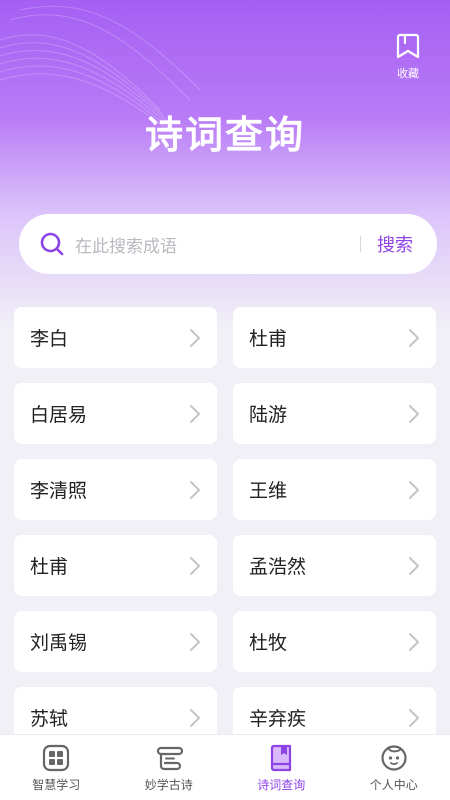  Describe the element at coordinates (49, 339) in the screenshot. I see `poet-name: 李白` at that location.